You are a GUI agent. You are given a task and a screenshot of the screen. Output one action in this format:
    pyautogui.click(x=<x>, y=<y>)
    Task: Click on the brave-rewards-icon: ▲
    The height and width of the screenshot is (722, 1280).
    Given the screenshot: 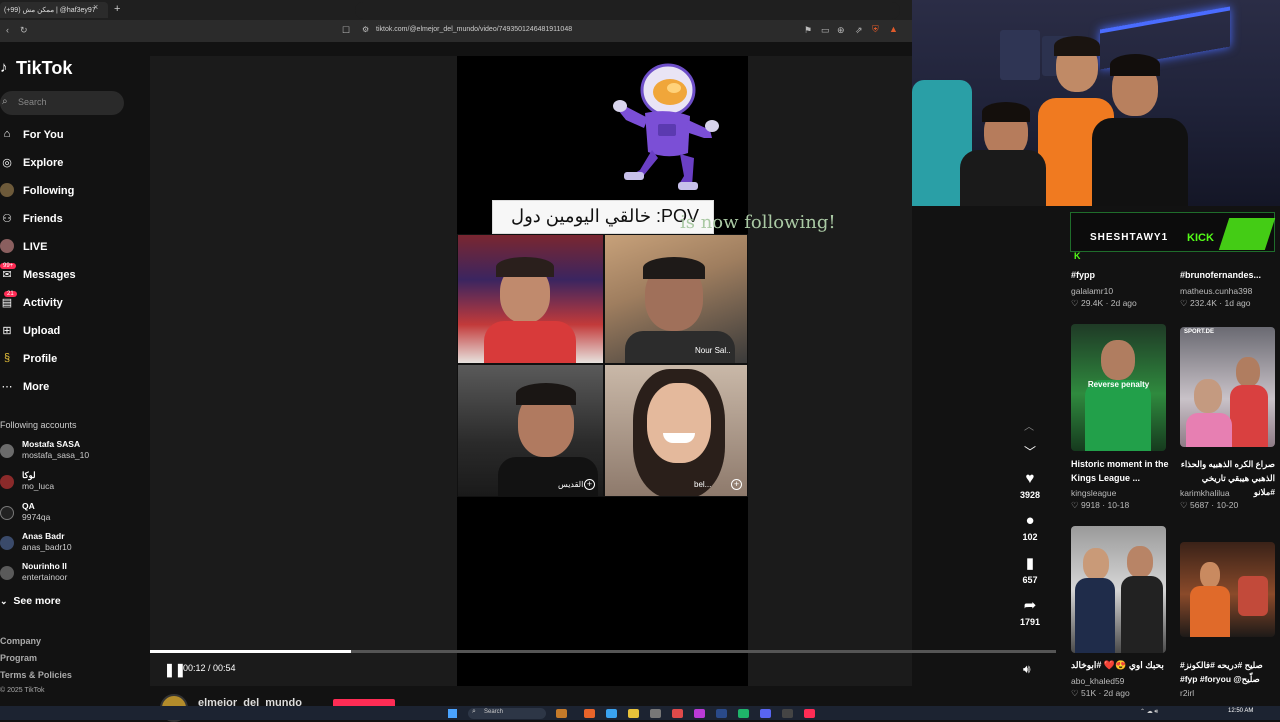 What is the action you would take?
    pyautogui.click(x=893, y=29)
    